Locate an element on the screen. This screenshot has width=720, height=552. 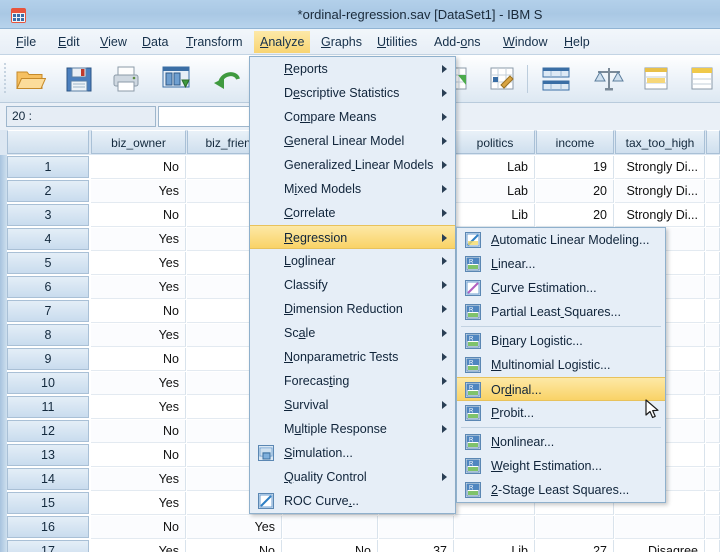
print-icon is located at coordinates (126, 79).